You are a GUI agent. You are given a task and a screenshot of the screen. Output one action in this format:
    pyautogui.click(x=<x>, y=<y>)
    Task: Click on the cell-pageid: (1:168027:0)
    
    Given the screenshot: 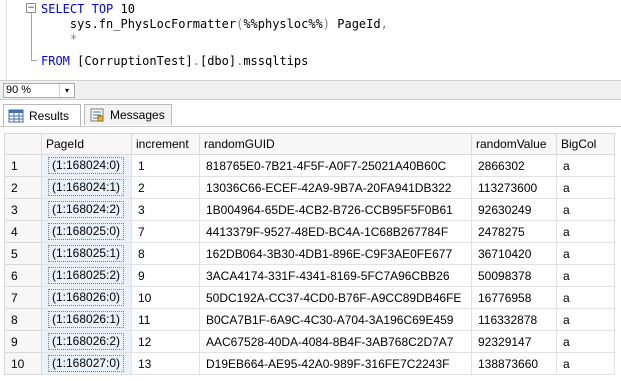 What is the action you would take?
    pyautogui.click(x=86, y=363)
    